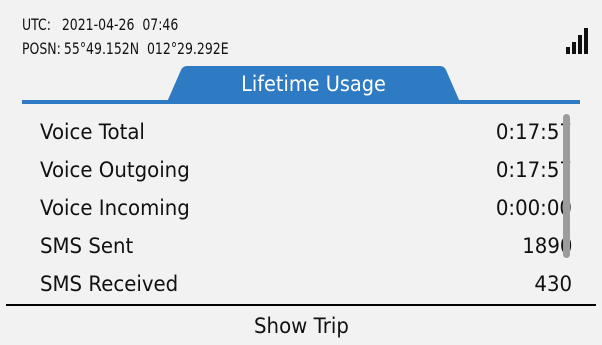 This screenshot has height=345, width=602. Describe the element at coordinates (306, 246) in the screenshot. I see `list-item-sms-sent: SMS Sent 1890` at that location.